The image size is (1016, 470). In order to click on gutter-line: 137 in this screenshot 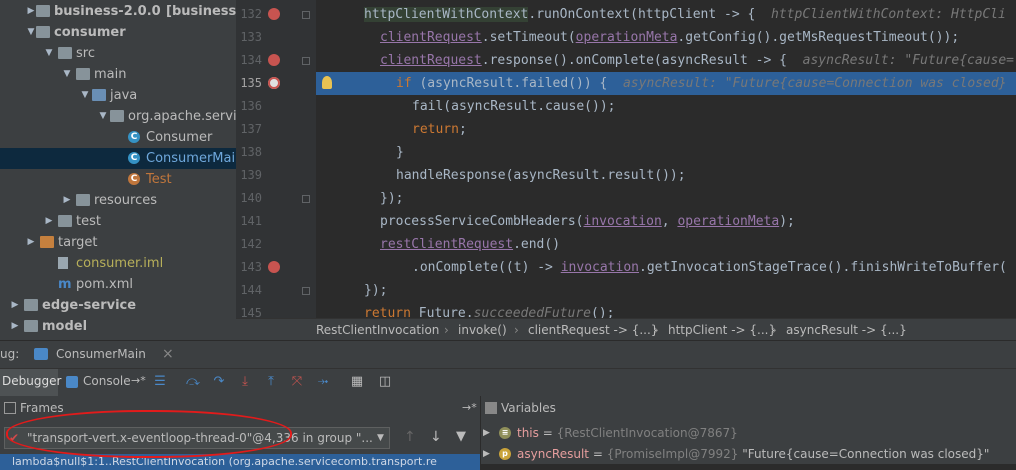, I will do `click(276, 129)`.